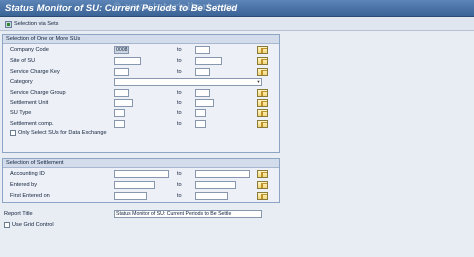  What do you see at coordinates (8, 24) in the screenshot?
I see `selection-sets-icon` at bounding box center [8, 24].